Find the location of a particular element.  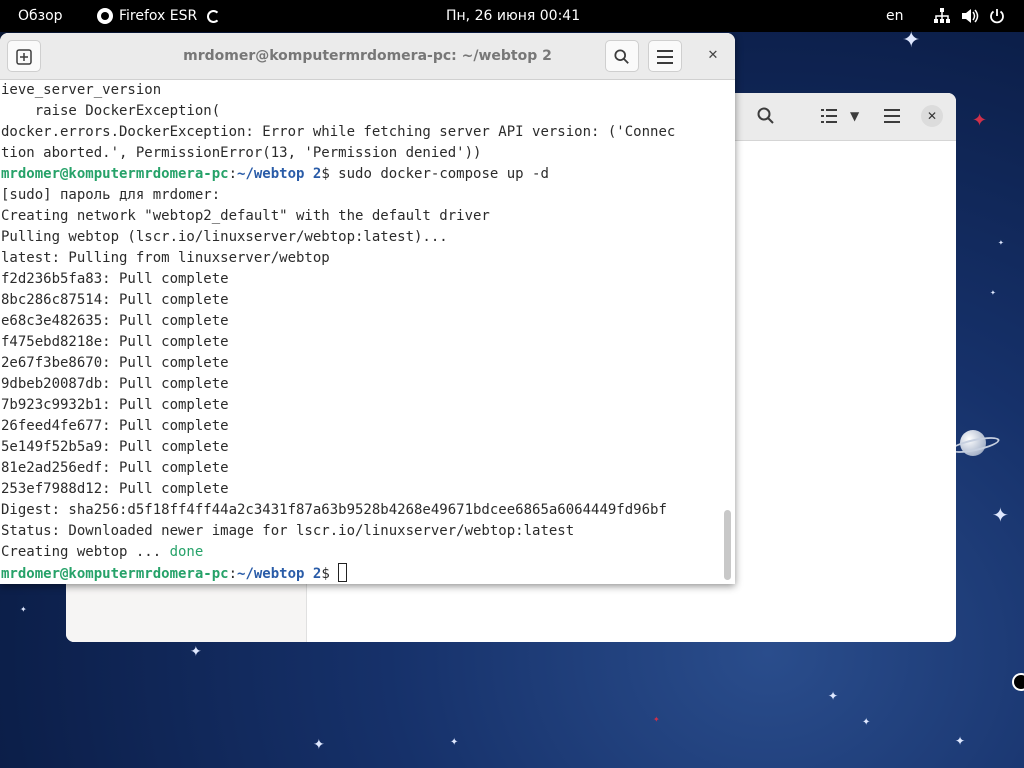

output-line: 81e2ad256edf: Pull complete is located at coordinates (115, 468).